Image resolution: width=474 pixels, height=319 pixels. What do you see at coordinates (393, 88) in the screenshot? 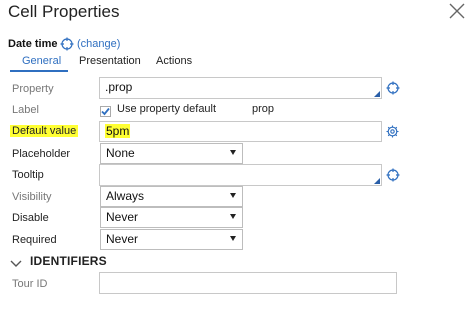
I see `property-crosshair-icon` at bounding box center [393, 88].